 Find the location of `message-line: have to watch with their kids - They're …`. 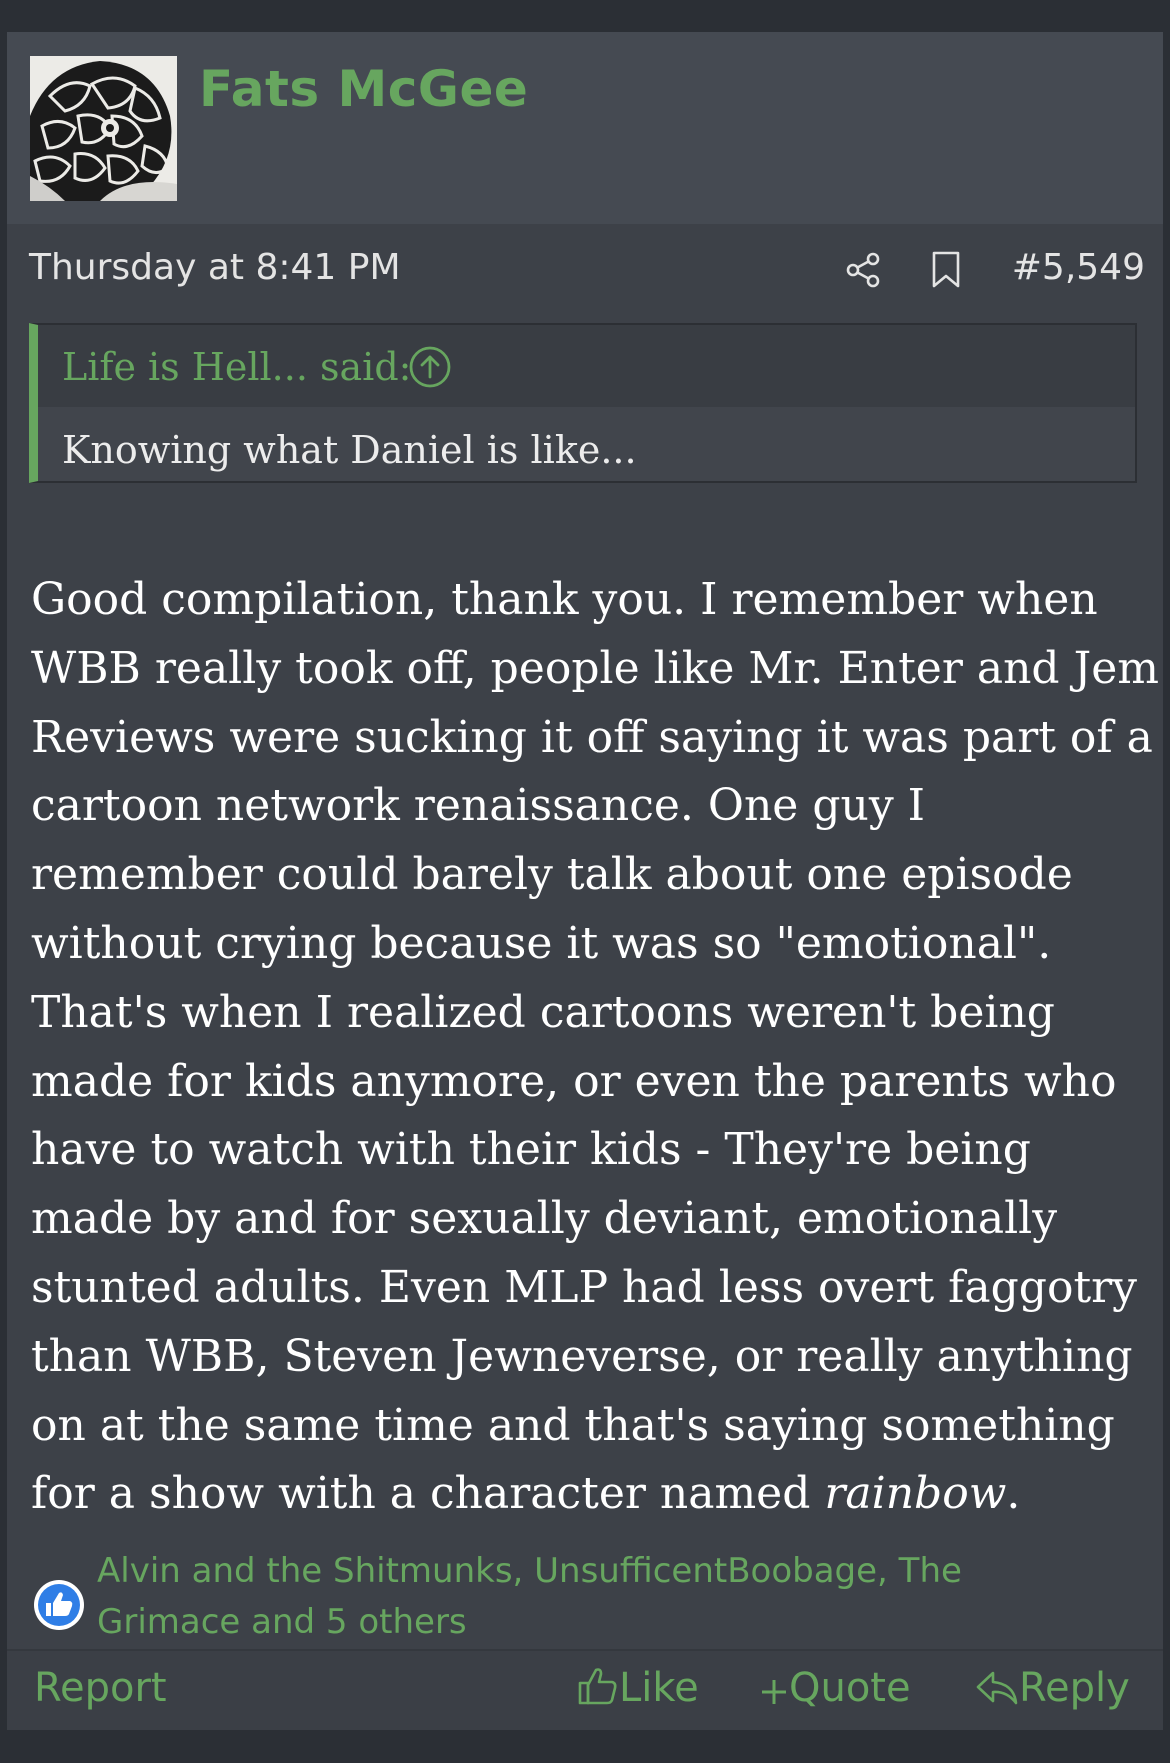

message-line: have to watch with their kids - They're … is located at coordinates (531, 1150).